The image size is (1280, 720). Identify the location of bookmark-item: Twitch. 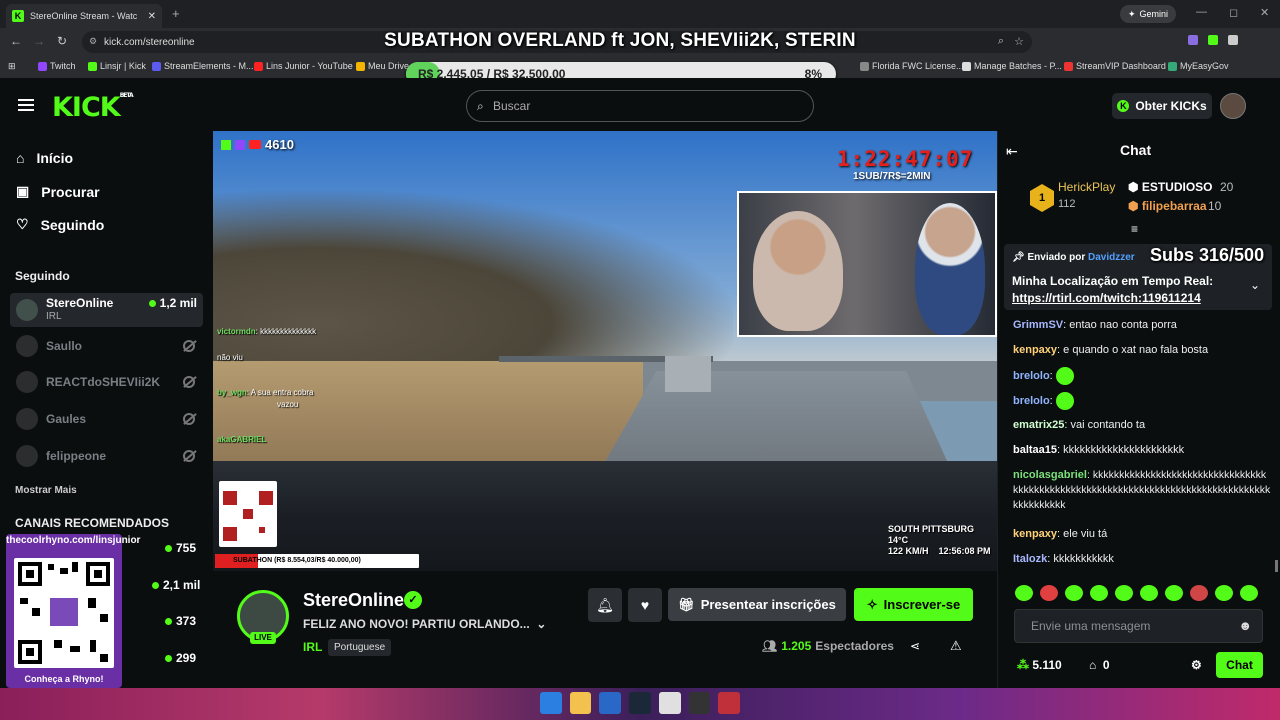
(57, 66).